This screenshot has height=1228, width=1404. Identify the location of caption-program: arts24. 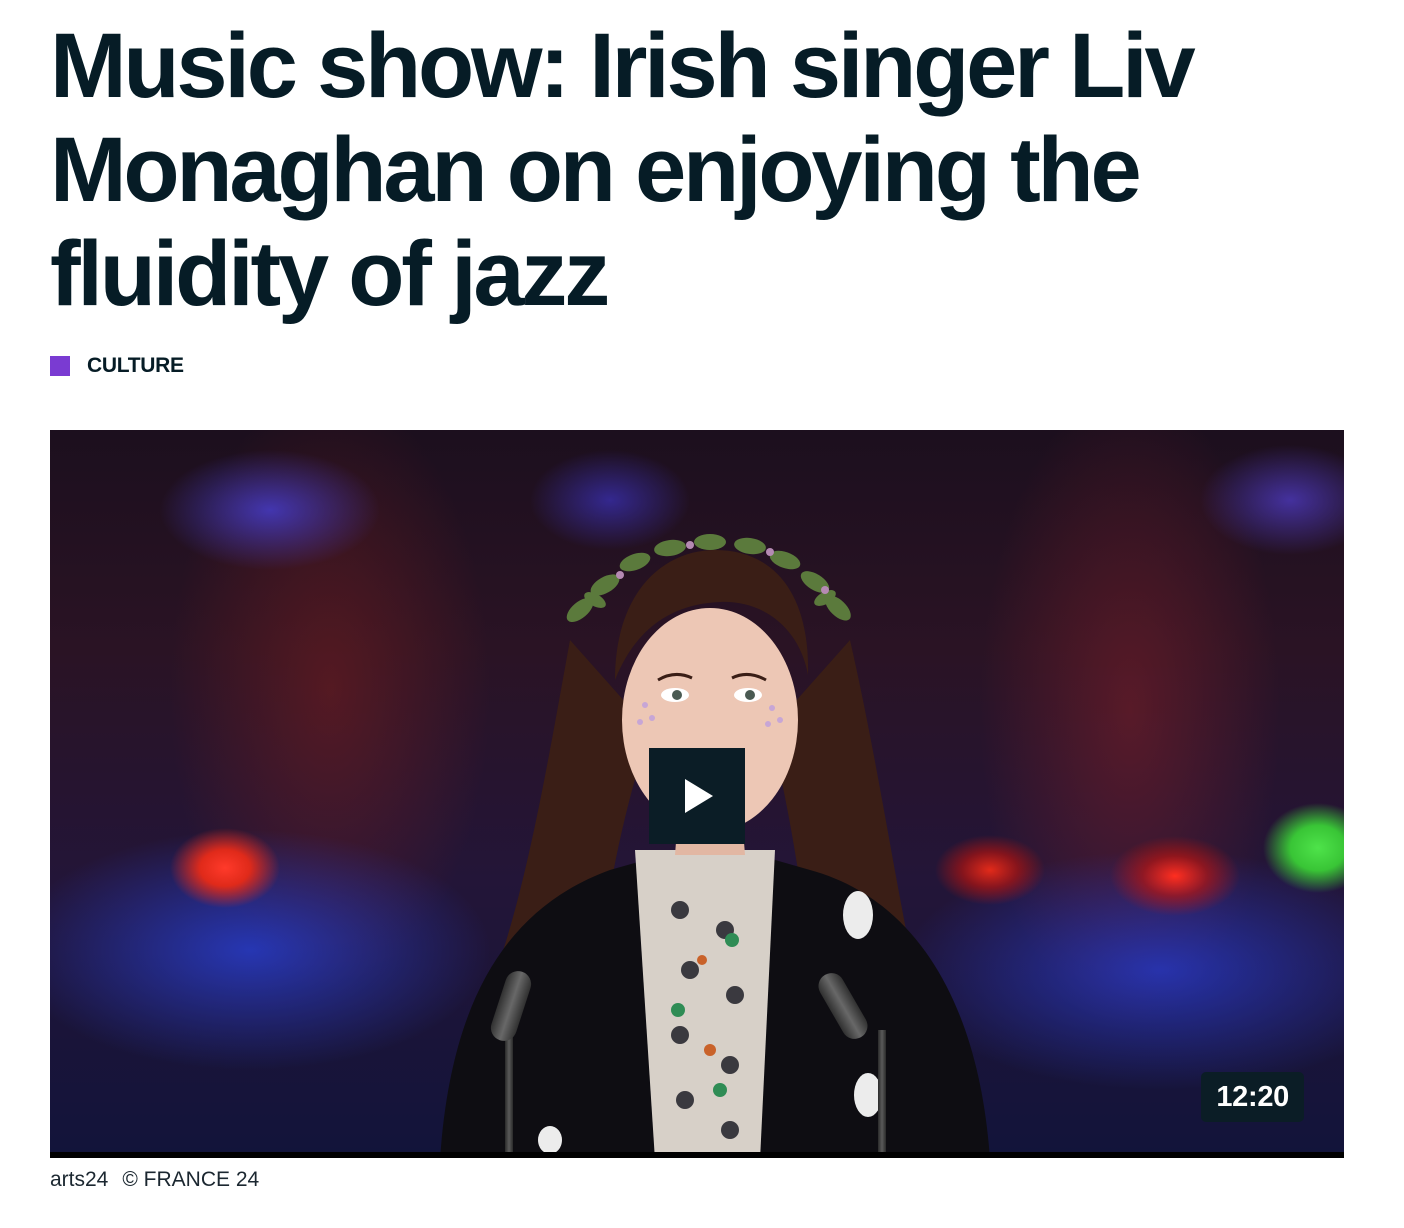
(79, 1180).